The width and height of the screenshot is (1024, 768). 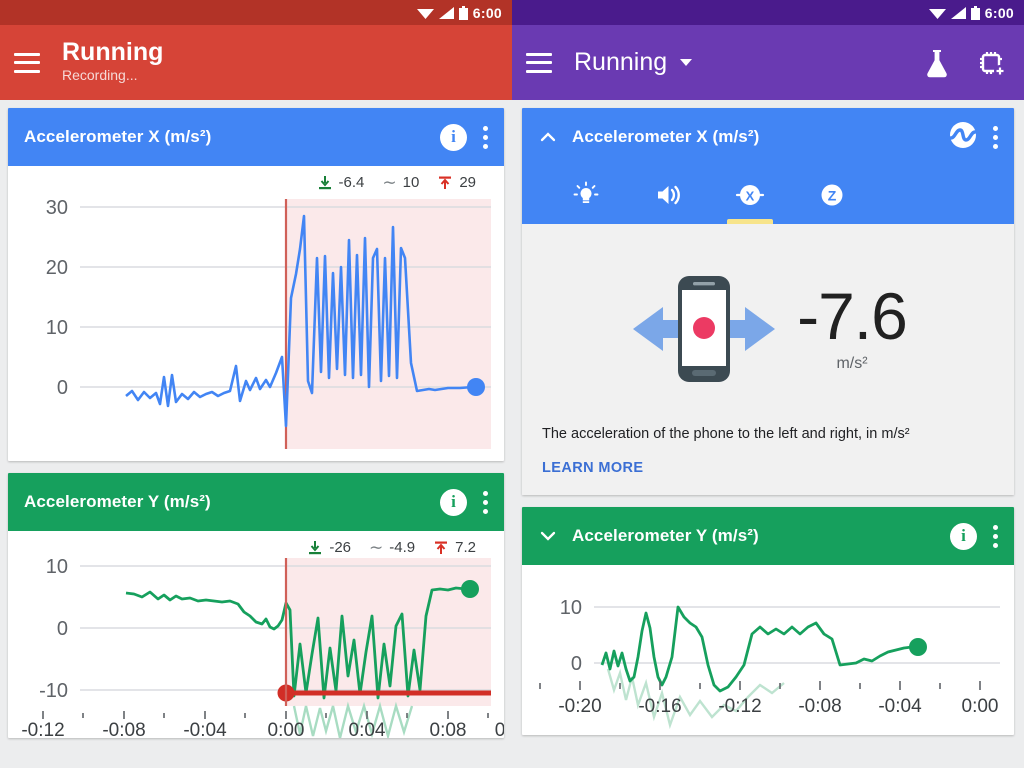 I want to click on y-axis-labels: 30 20 10 0, so click(x=57, y=298).